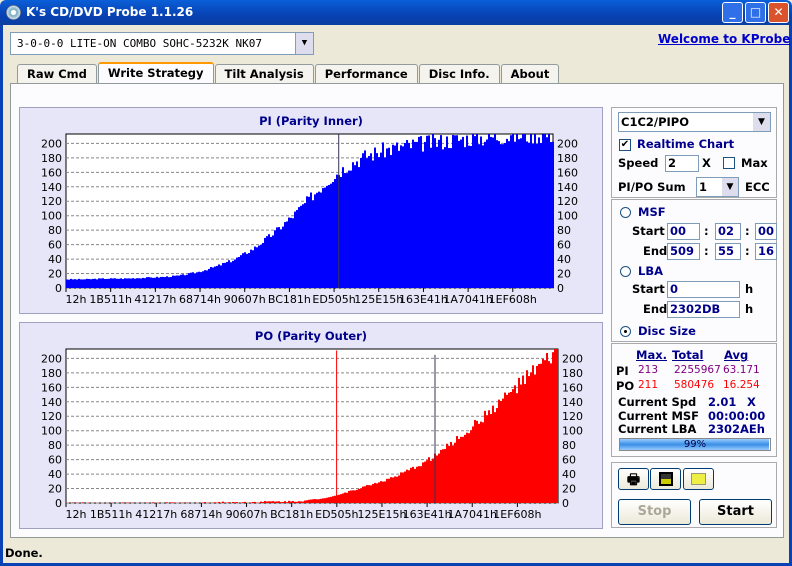  Describe the element at coordinates (427, 514) in the screenshot. I see `x-tick-label: 163E41h` at that location.